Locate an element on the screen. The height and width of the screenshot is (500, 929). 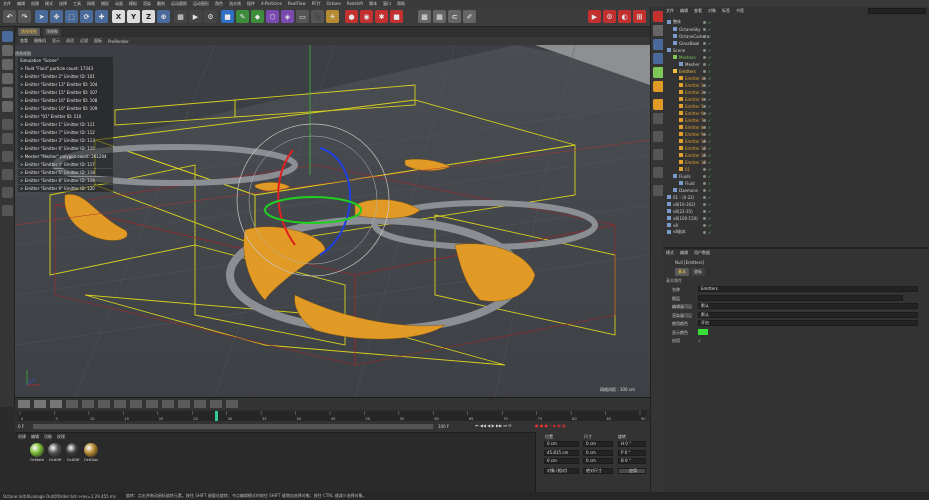
attribute-menu-item: 编辑 is located at coordinates (684, 253).